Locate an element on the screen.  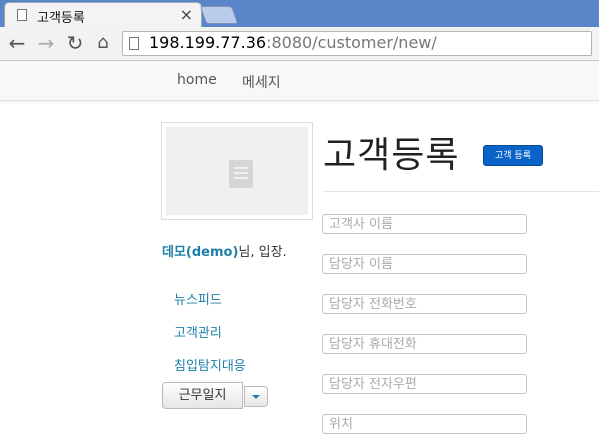
tab-strip: 고객등록 × is located at coordinates (299, 13).